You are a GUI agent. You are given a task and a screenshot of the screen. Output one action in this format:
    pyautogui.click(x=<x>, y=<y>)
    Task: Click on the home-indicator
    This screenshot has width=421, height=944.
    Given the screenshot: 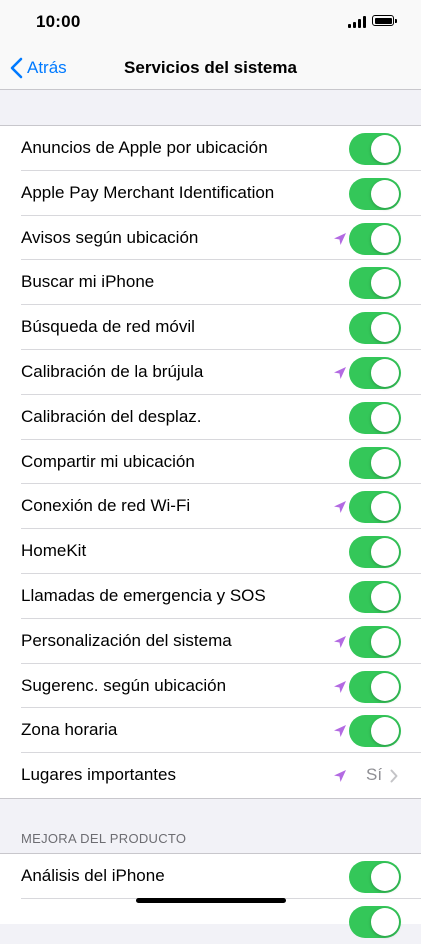 What is the action you would take?
    pyautogui.click(x=211, y=900)
    